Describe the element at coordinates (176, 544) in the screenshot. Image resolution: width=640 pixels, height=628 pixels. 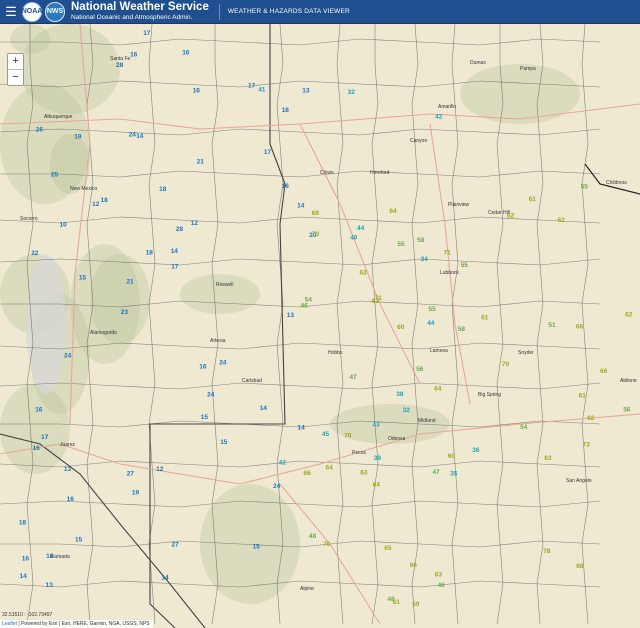
I see `temperature-reading: 27` at that location.